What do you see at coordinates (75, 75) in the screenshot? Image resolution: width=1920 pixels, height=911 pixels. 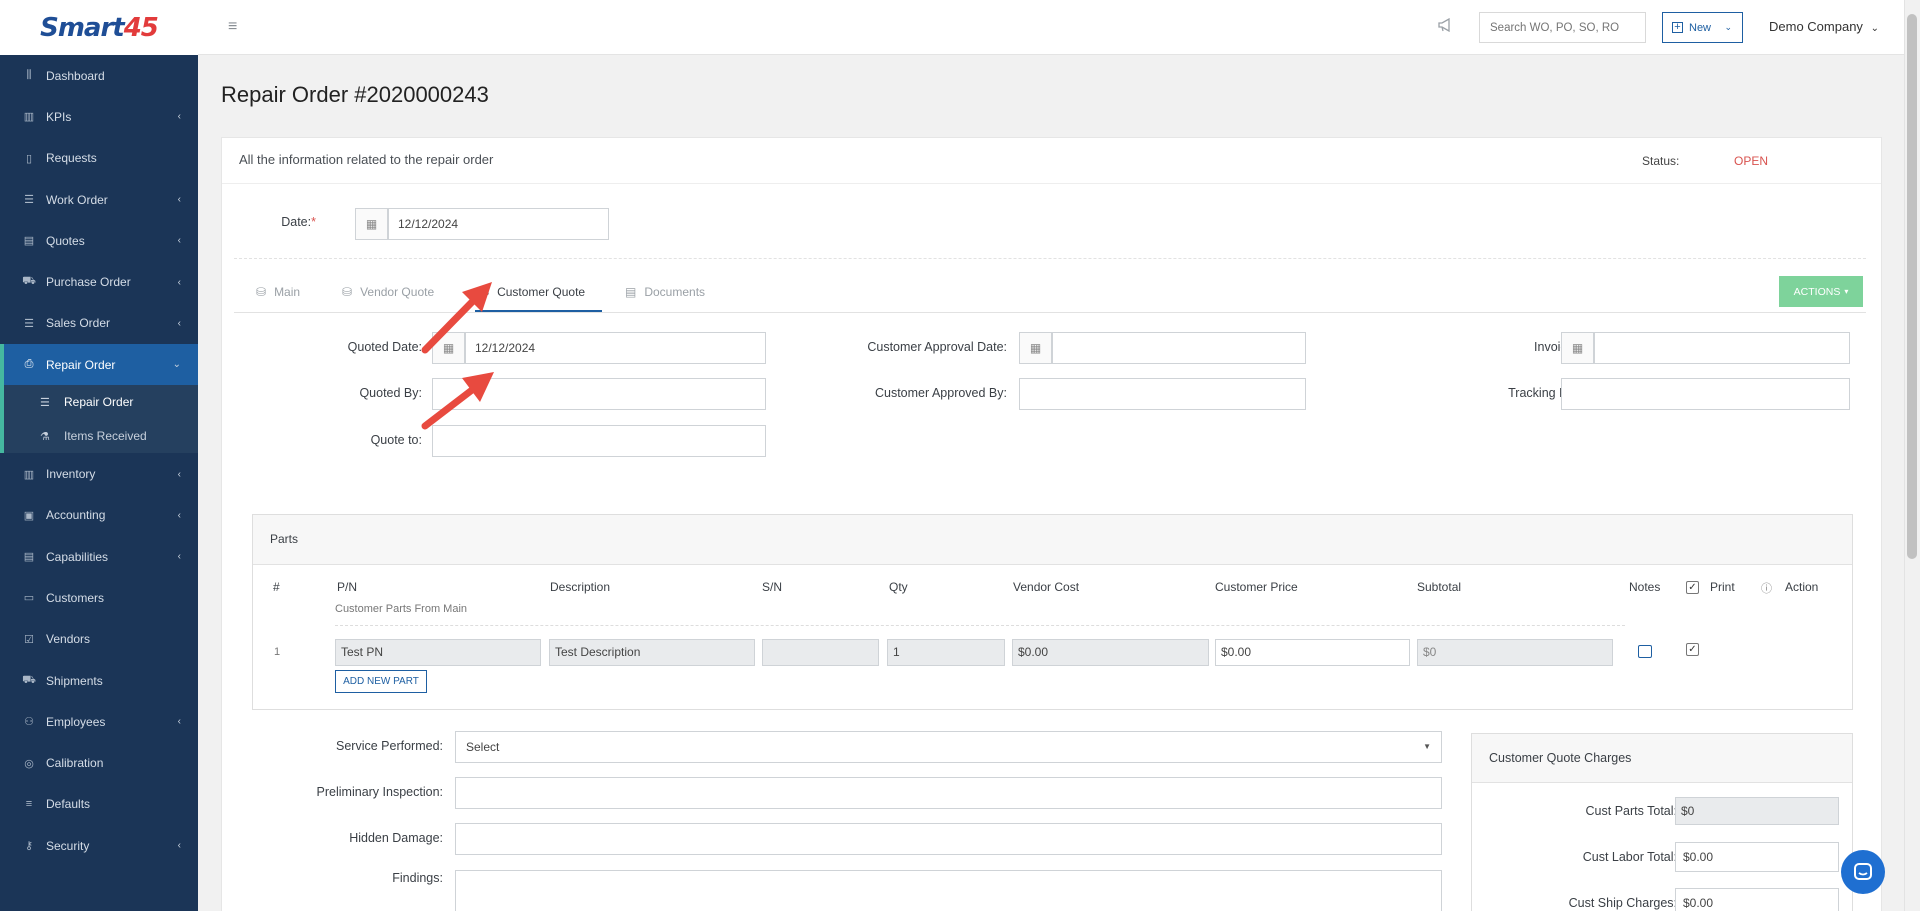 I see `sidebar-item-label: Dashboard` at bounding box center [75, 75].